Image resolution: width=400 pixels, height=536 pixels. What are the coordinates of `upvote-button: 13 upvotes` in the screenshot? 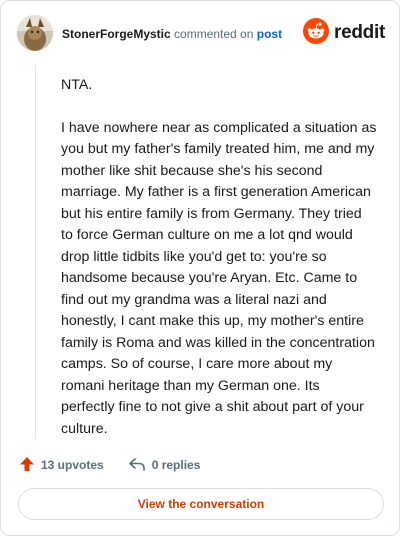 It's located at (61, 465).